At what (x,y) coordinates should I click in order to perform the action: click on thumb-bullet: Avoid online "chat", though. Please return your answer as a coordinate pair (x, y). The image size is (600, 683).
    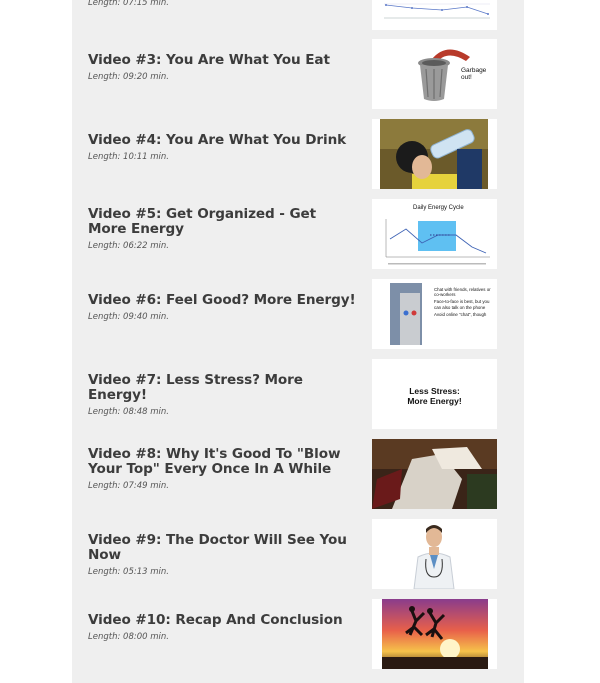
    Looking at the image, I should click on (460, 314).